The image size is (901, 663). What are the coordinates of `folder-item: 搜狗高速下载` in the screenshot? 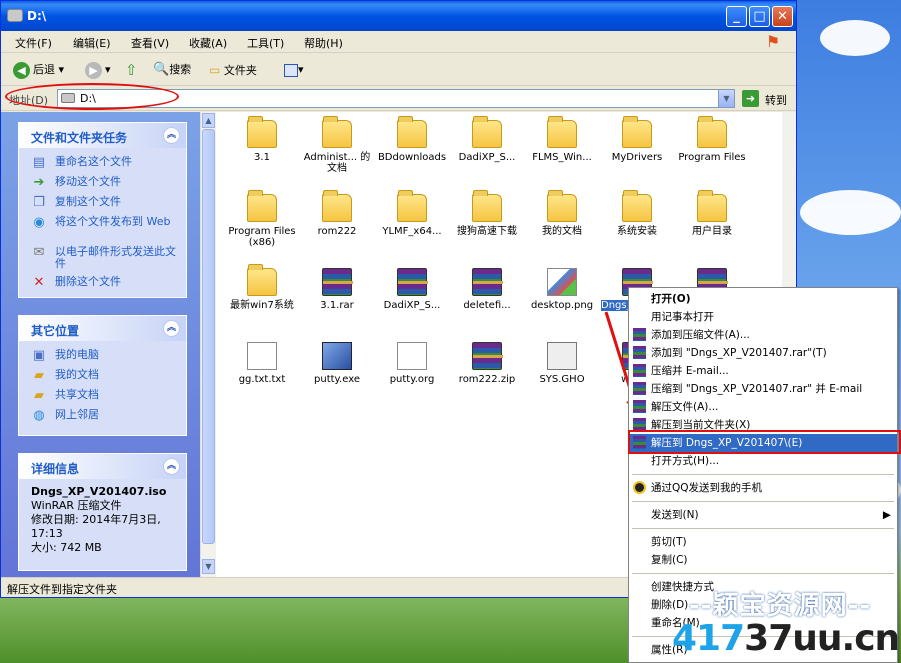 It's located at (487, 213).